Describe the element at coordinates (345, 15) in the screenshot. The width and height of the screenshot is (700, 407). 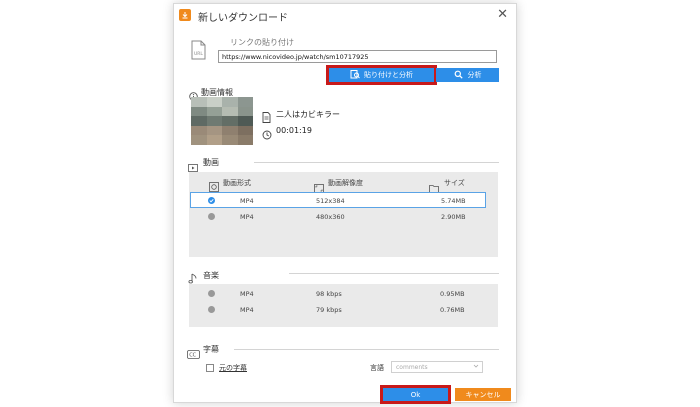
I see `title-bar: 新しいダウンロード ✕` at that location.